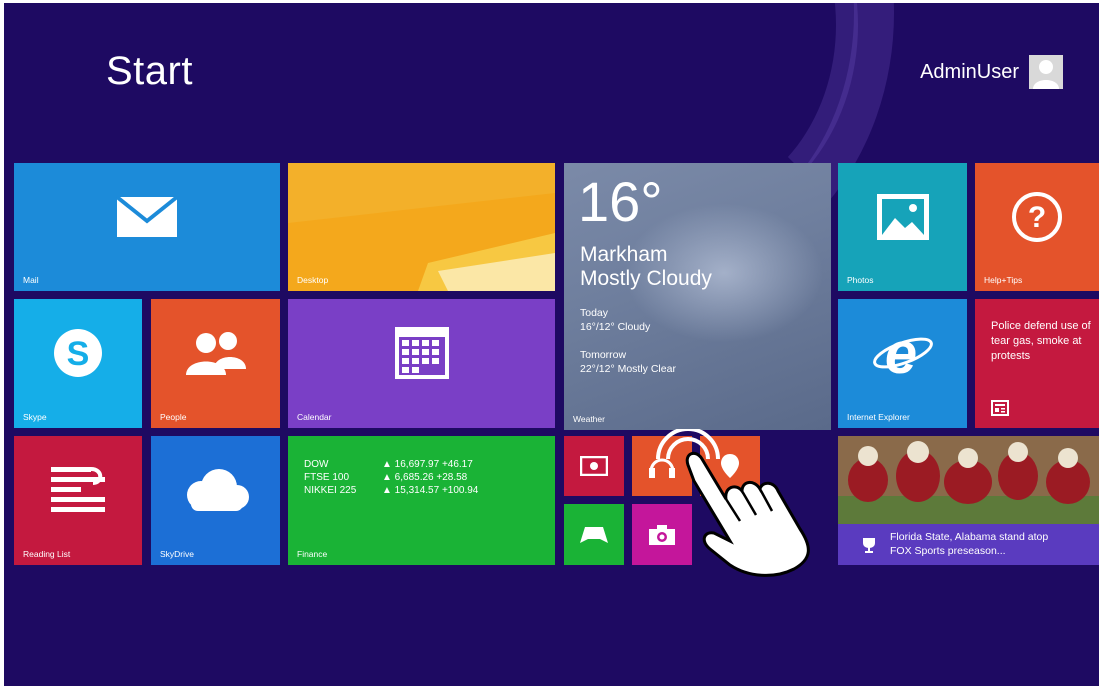 Image resolution: width=1103 pixels, height=689 pixels. I want to click on hand-pointer-icon, so click(733, 503).